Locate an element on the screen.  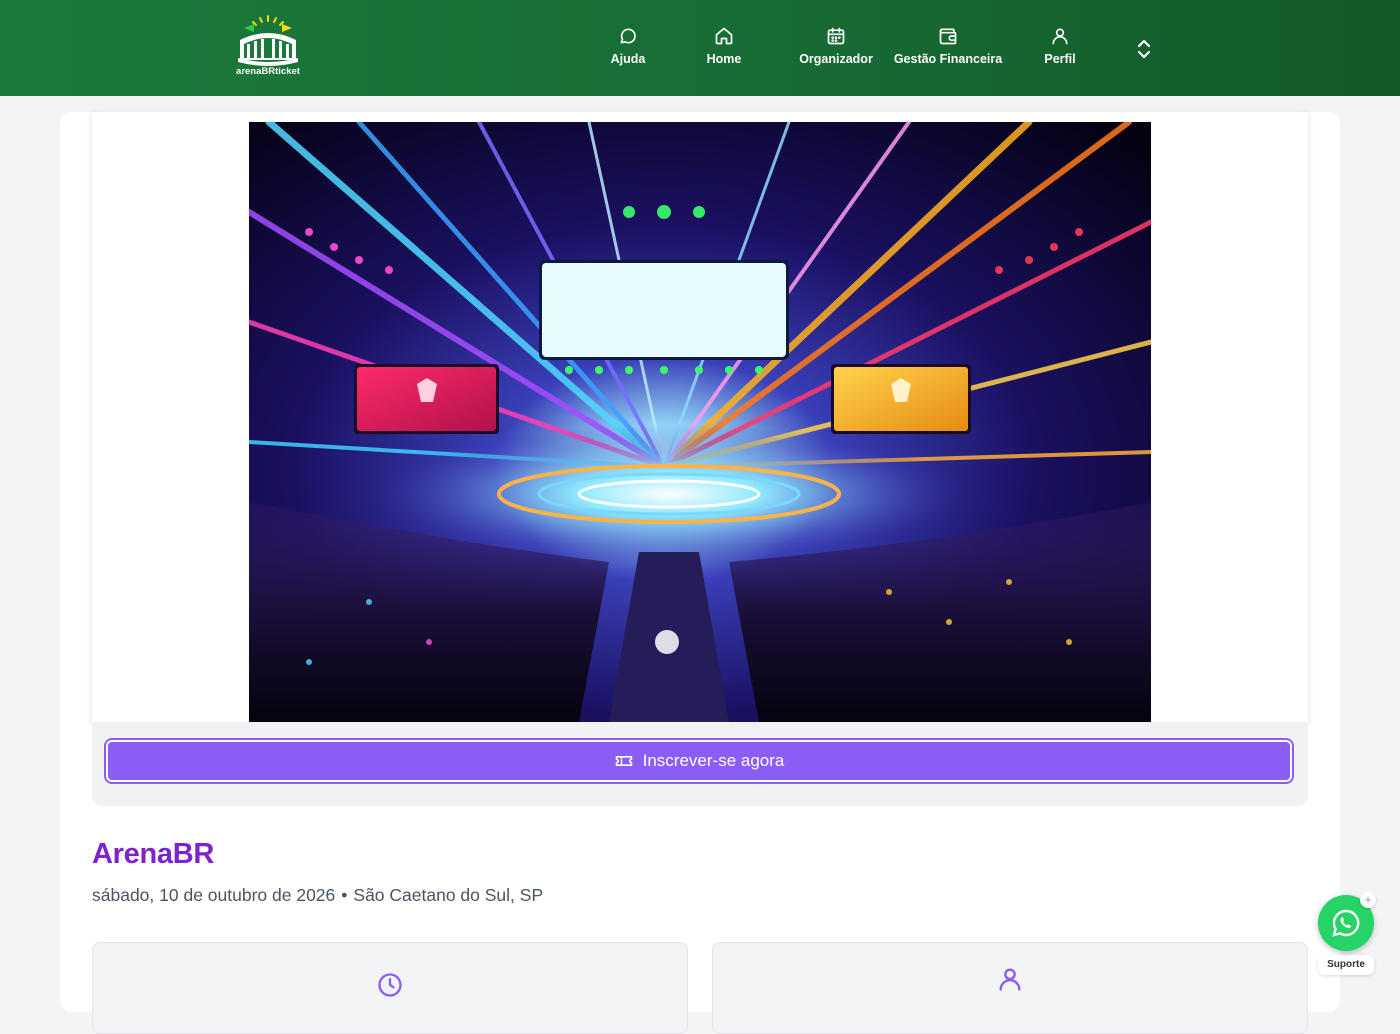
cta-panel: Inscrever-se agora is located at coordinates (700, 764).